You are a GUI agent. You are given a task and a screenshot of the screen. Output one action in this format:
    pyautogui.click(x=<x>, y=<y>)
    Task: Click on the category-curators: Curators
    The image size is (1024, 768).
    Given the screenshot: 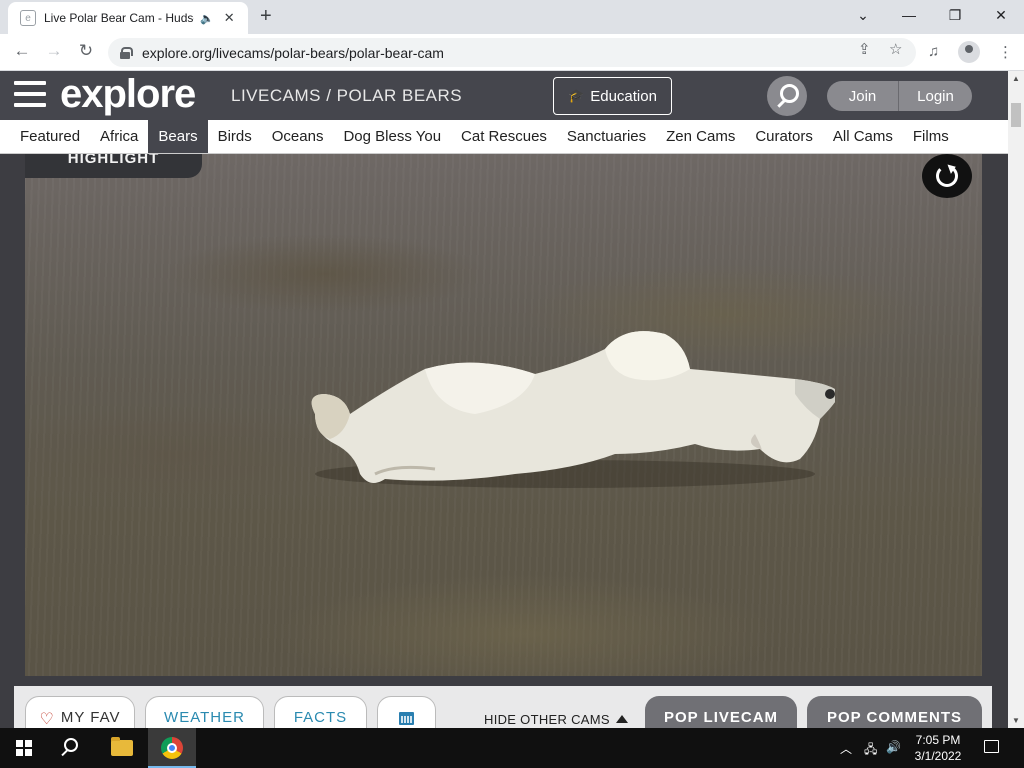 What is the action you would take?
    pyautogui.click(x=784, y=136)
    